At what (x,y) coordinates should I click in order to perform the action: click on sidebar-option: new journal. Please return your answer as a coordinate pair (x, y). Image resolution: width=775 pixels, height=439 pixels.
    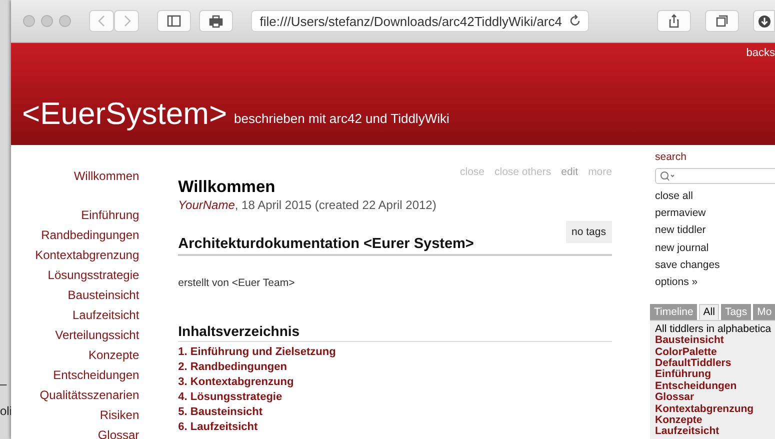
    Looking at the image, I should click on (715, 248).